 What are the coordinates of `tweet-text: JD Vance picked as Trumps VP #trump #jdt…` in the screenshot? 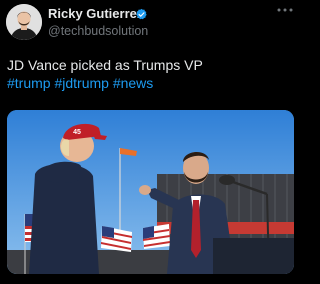 It's located at (151, 74).